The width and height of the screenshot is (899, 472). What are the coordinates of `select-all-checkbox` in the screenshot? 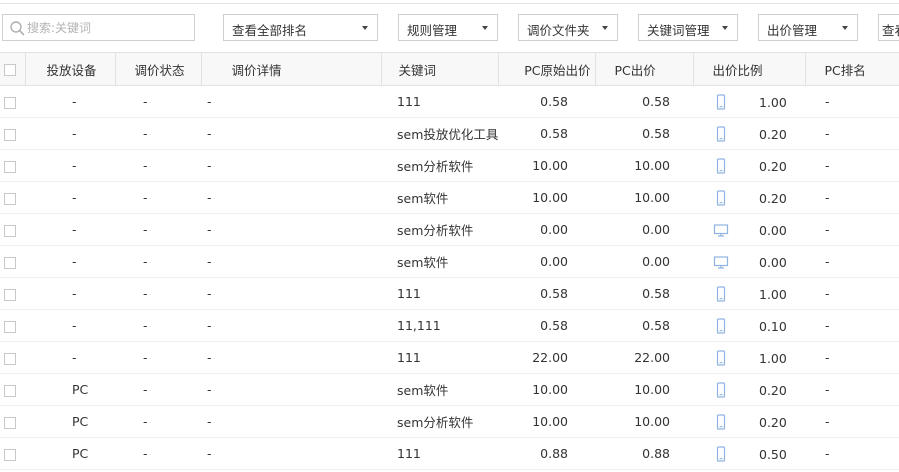 It's located at (10, 70).